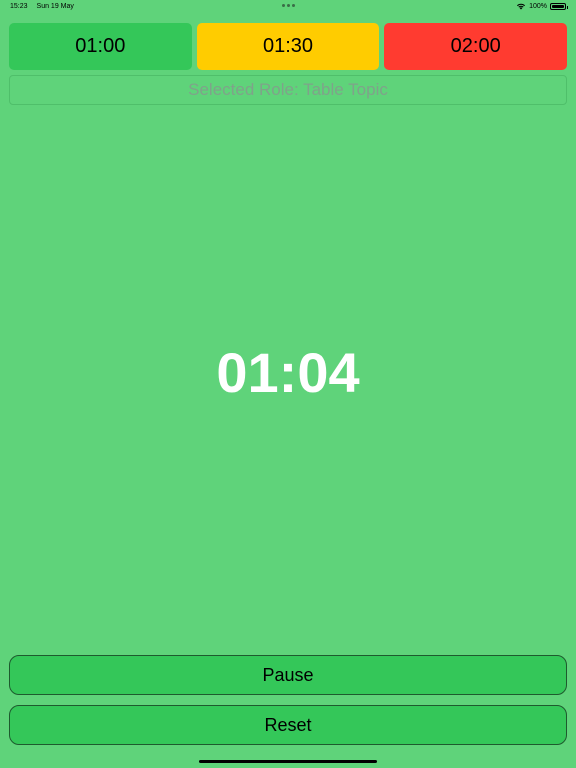 The image size is (576, 768). I want to click on selected-role-field: Selected Role: Table Topic, so click(288, 90).